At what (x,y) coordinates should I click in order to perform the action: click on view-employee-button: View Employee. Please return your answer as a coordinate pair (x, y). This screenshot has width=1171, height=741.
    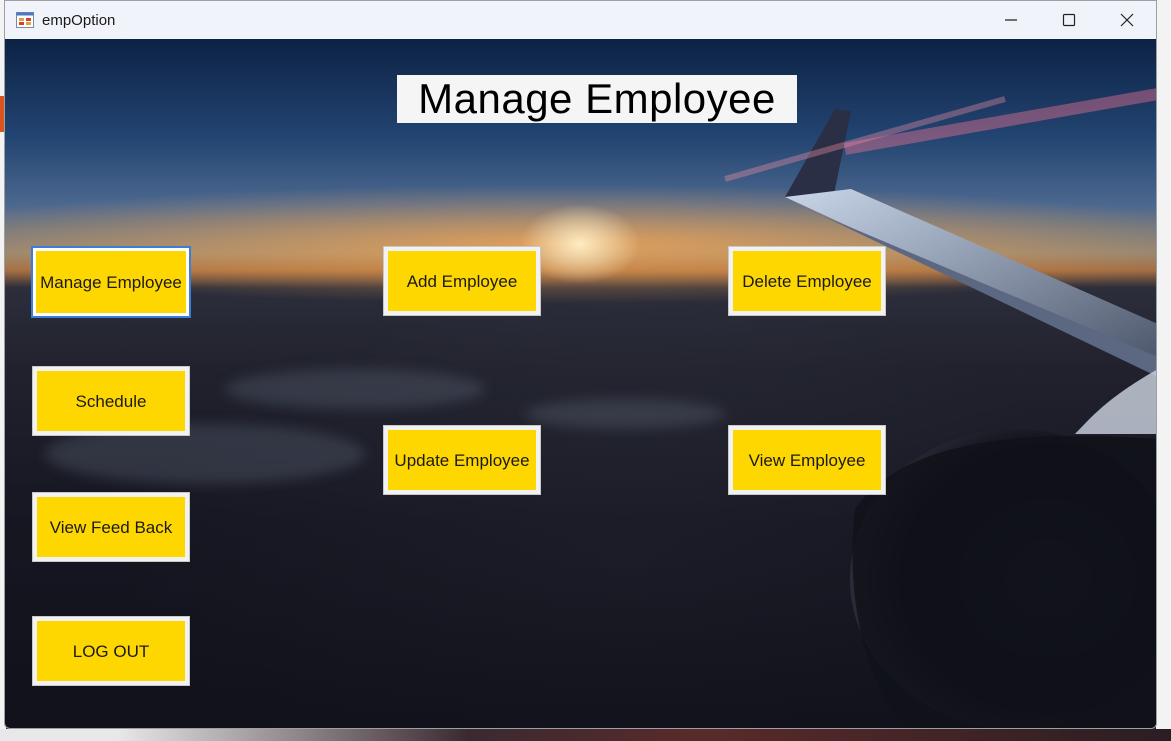
    Looking at the image, I should click on (807, 460).